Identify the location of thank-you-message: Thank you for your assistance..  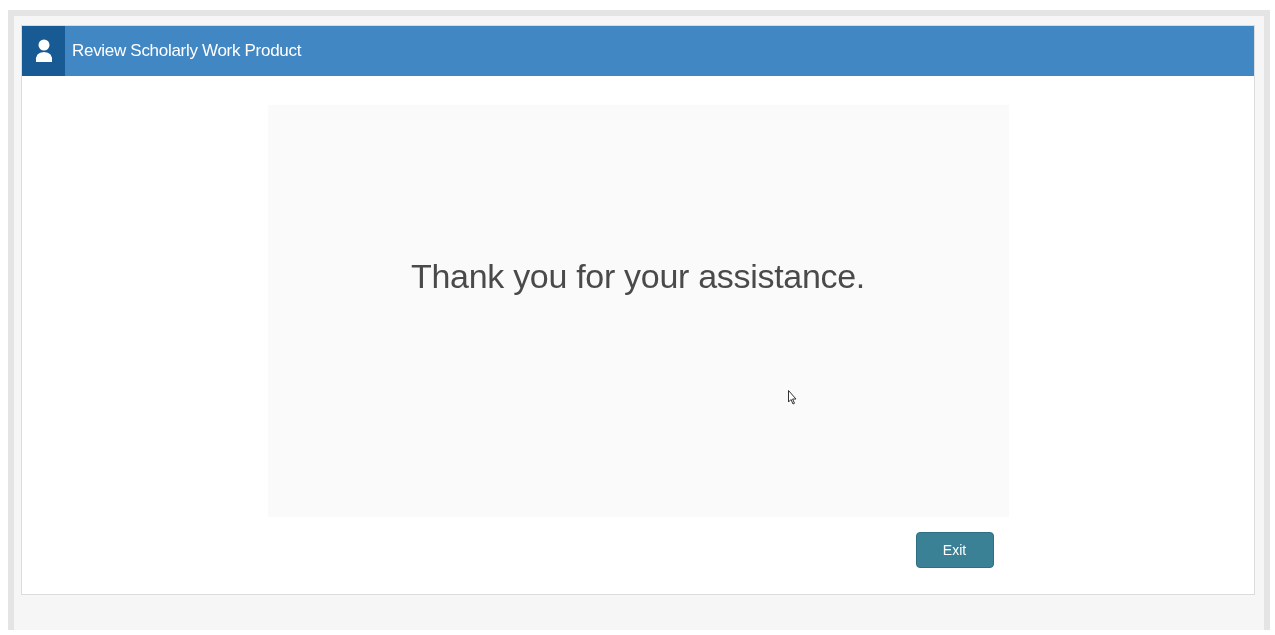
(638, 277).